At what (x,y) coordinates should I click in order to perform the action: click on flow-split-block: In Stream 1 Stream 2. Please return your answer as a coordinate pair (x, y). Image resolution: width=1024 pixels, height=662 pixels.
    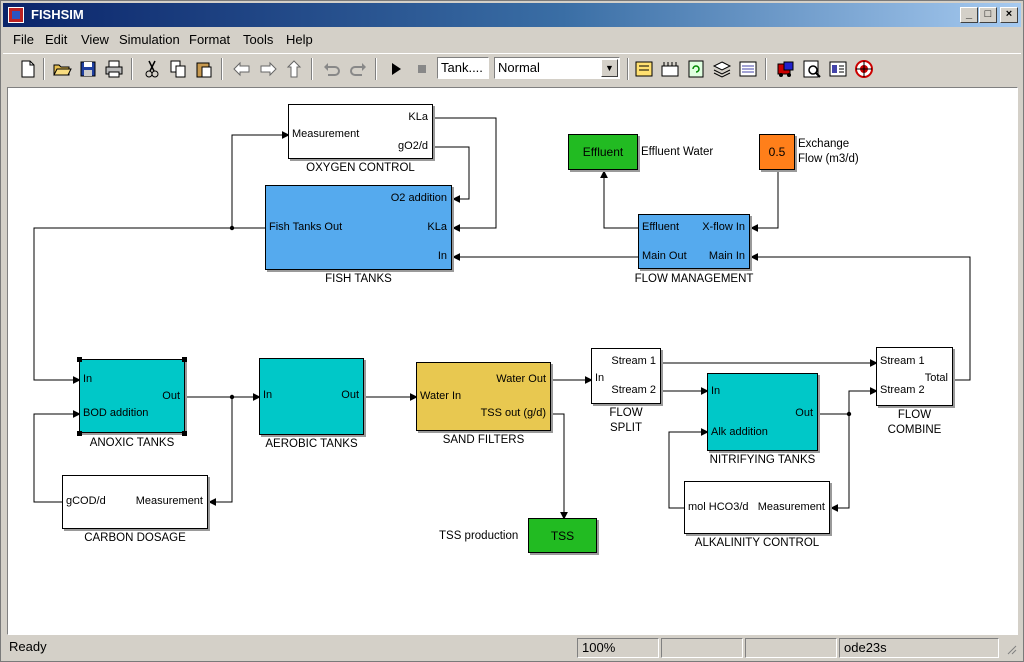
    Looking at the image, I should click on (626, 376).